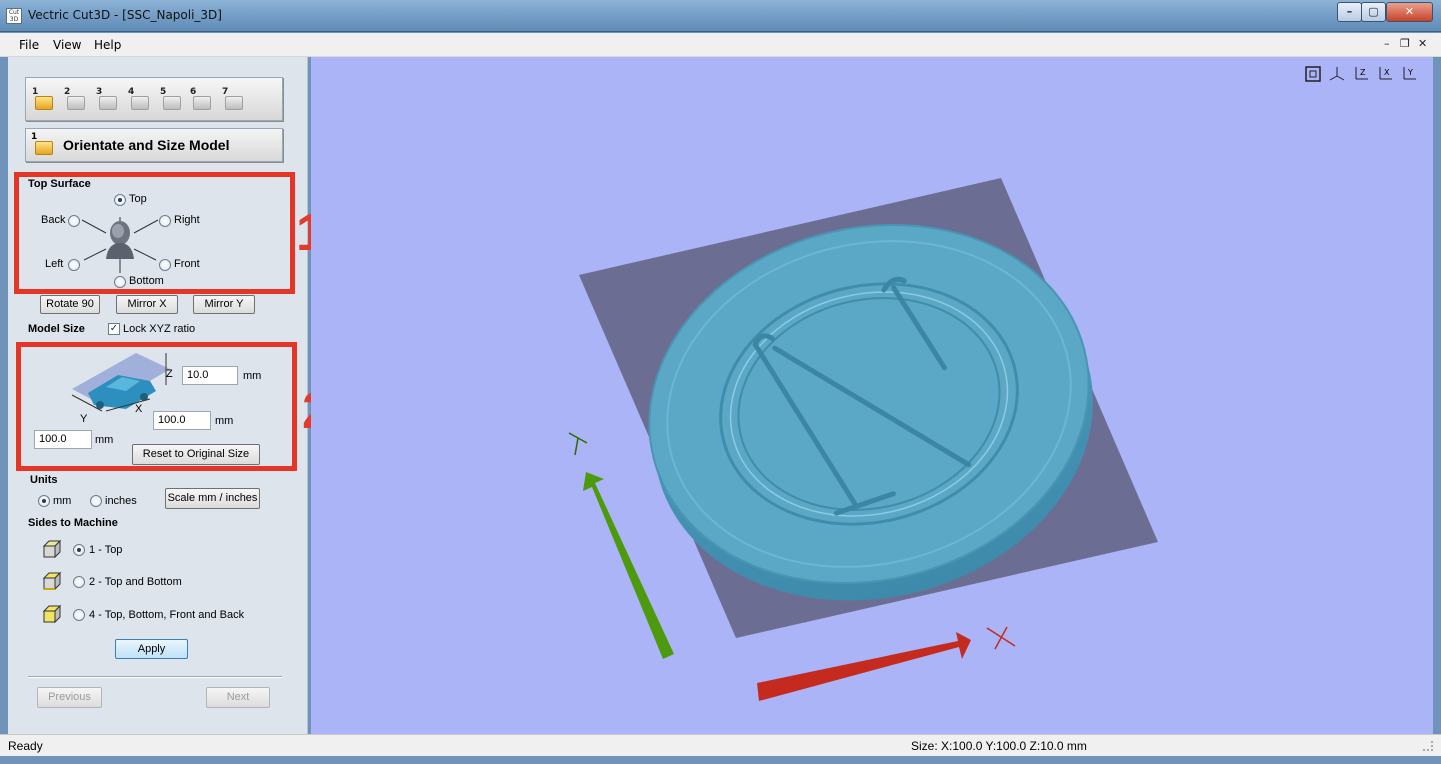 This screenshot has width=1441, height=764. What do you see at coordinates (69, 697) in the screenshot?
I see `previous-button: Previous` at bounding box center [69, 697].